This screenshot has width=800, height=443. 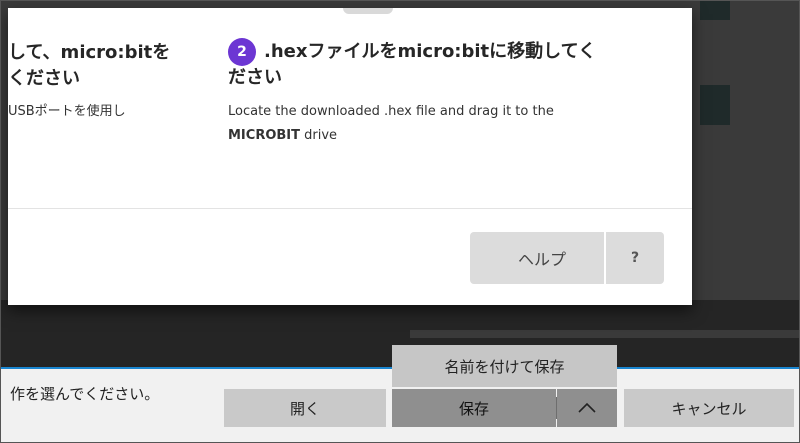 I want to click on microbit-drive-name: MICROBIT, so click(x=264, y=135).